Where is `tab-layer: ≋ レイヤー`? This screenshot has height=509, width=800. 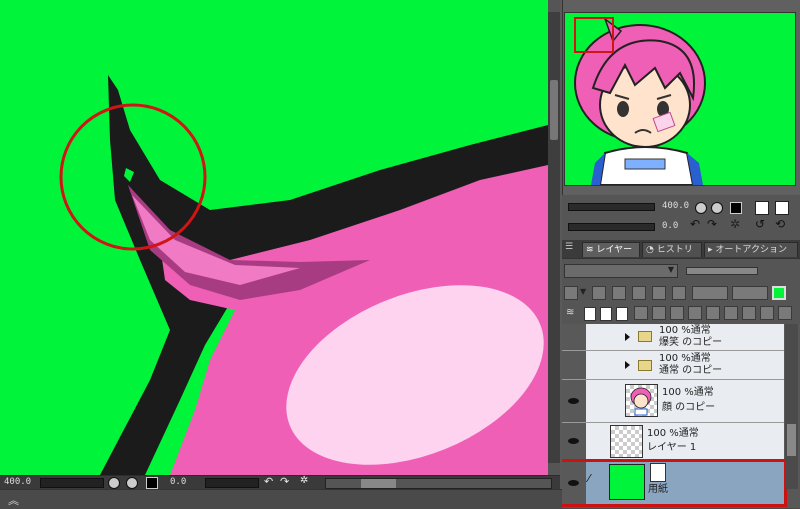
tab-layer: ≋ レイヤー is located at coordinates (611, 249).